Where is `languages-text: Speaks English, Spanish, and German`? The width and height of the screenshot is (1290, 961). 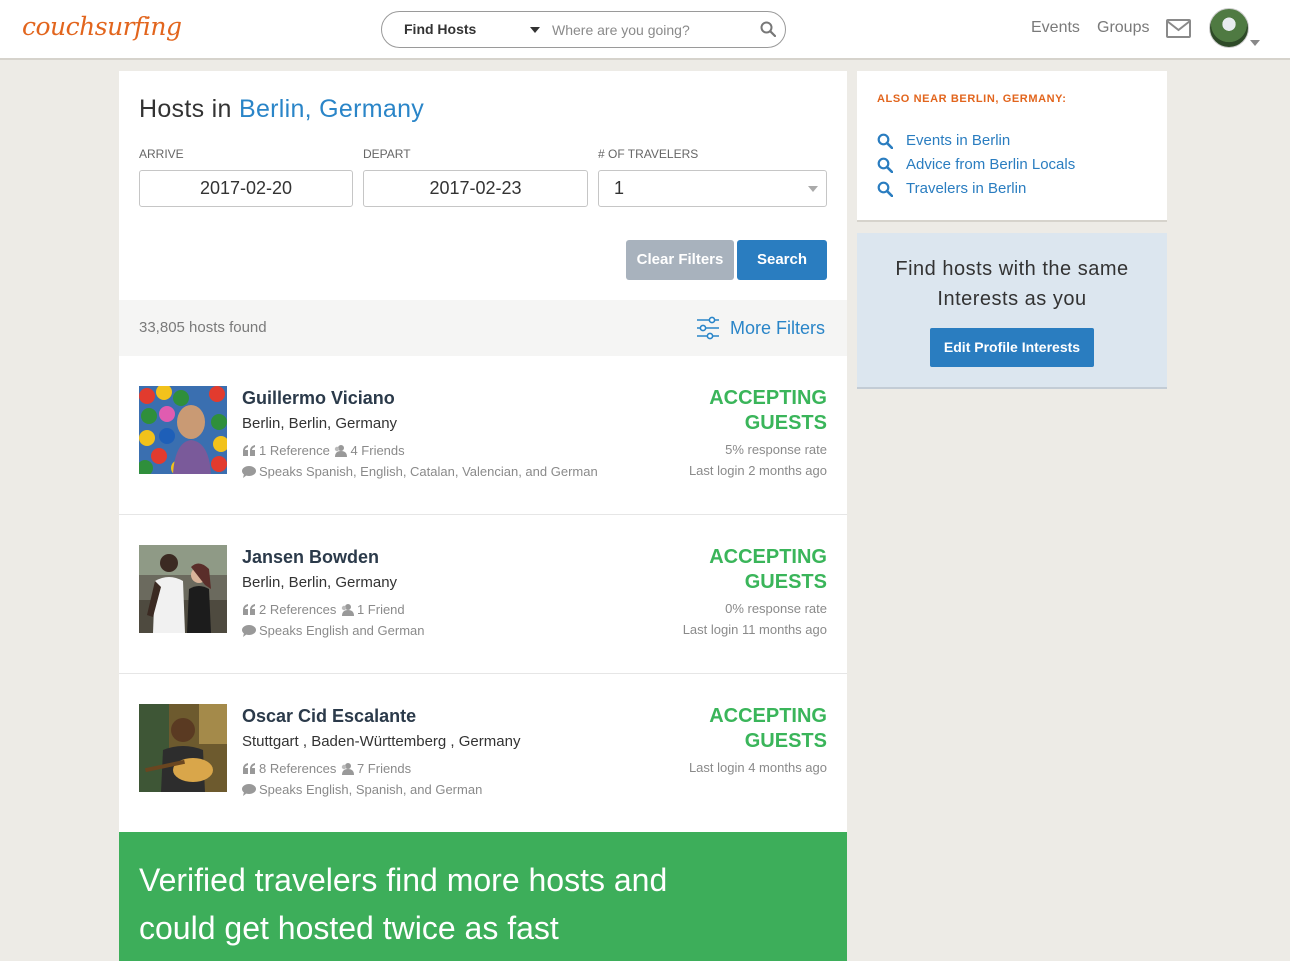 languages-text: Speaks English, Spanish, and German is located at coordinates (371, 789).